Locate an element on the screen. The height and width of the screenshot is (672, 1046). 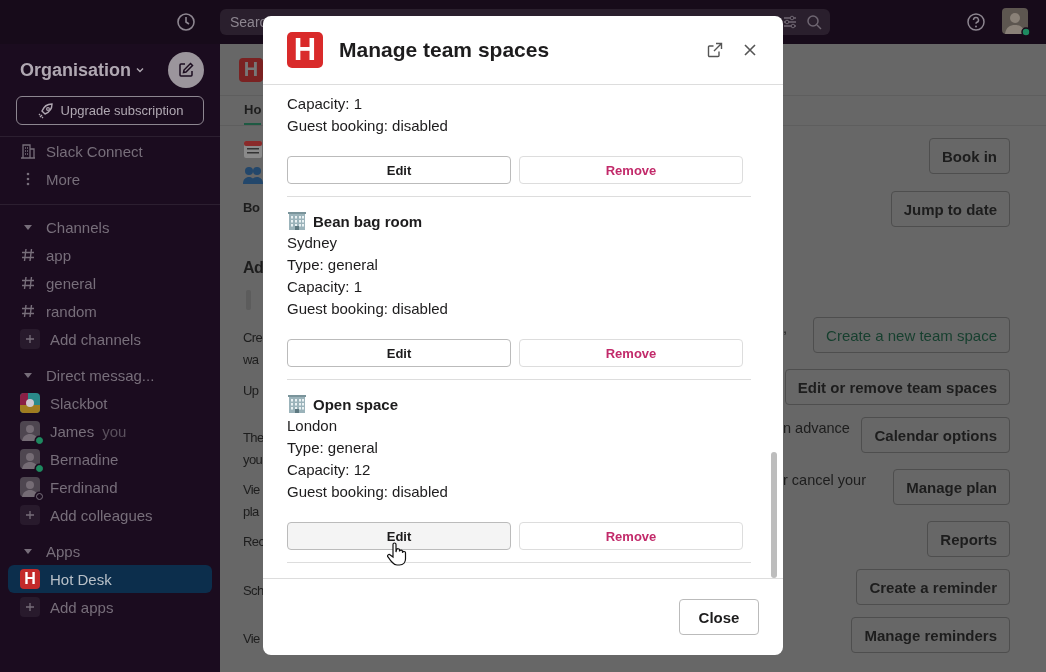
sidebar-item: Bernadine is located at coordinates (110, 459).